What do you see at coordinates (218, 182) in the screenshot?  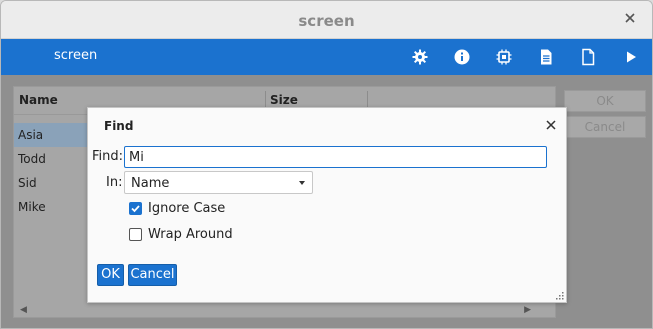 I see `search-in-select: Name` at bounding box center [218, 182].